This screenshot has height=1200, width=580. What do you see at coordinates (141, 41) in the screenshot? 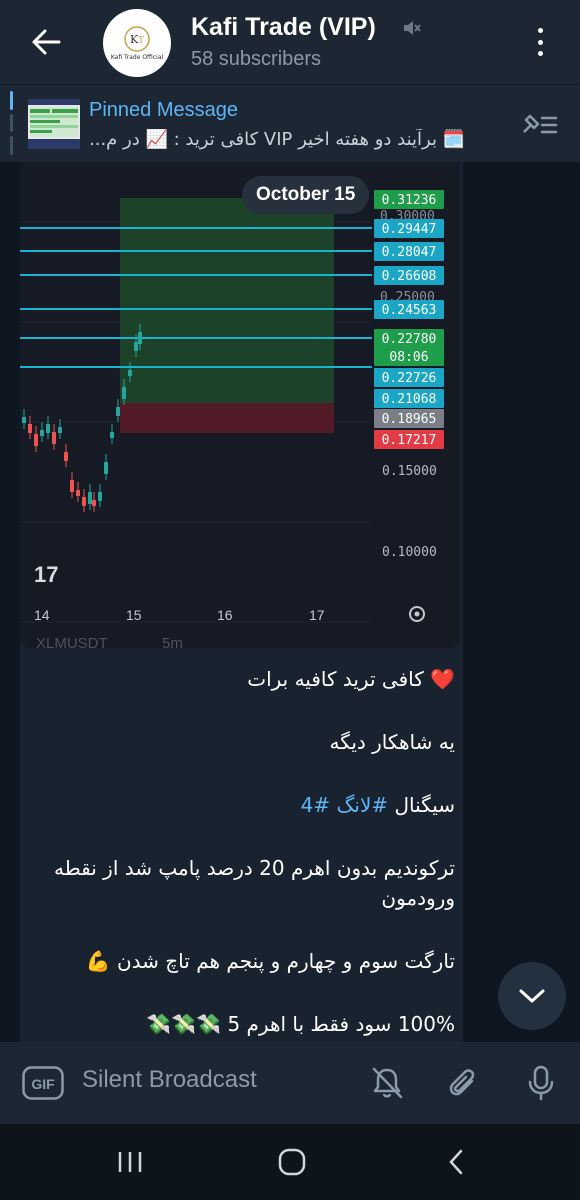
I see `svg-text: T` at bounding box center [141, 41].